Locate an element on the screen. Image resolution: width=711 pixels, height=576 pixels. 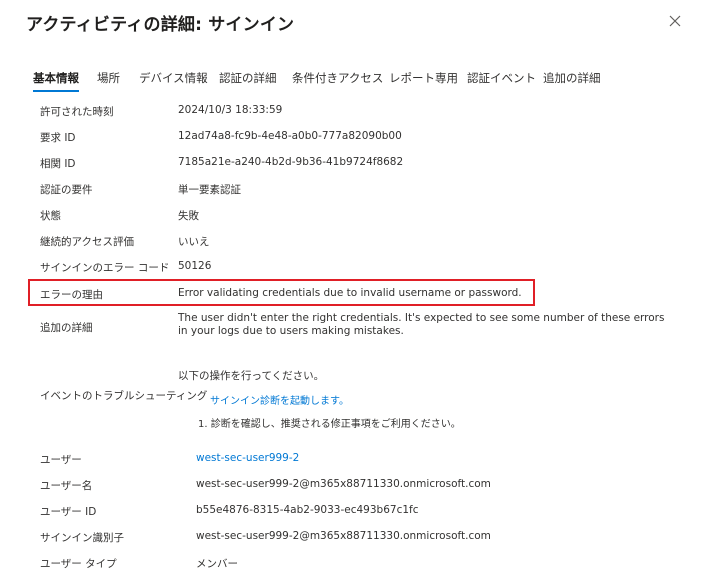
tab-conditional-access: 条件付きアクセス is located at coordinates (337, 78).